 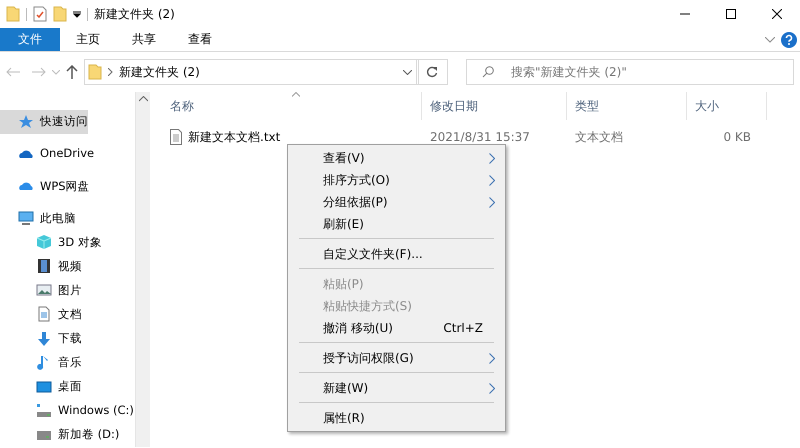 I want to click on ribbon-tab: 查看, so click(x=200, y=39).